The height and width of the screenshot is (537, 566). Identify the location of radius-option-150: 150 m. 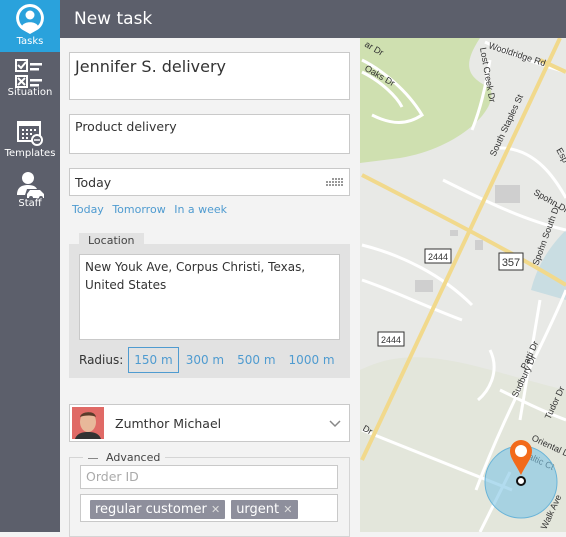
(153, 360).